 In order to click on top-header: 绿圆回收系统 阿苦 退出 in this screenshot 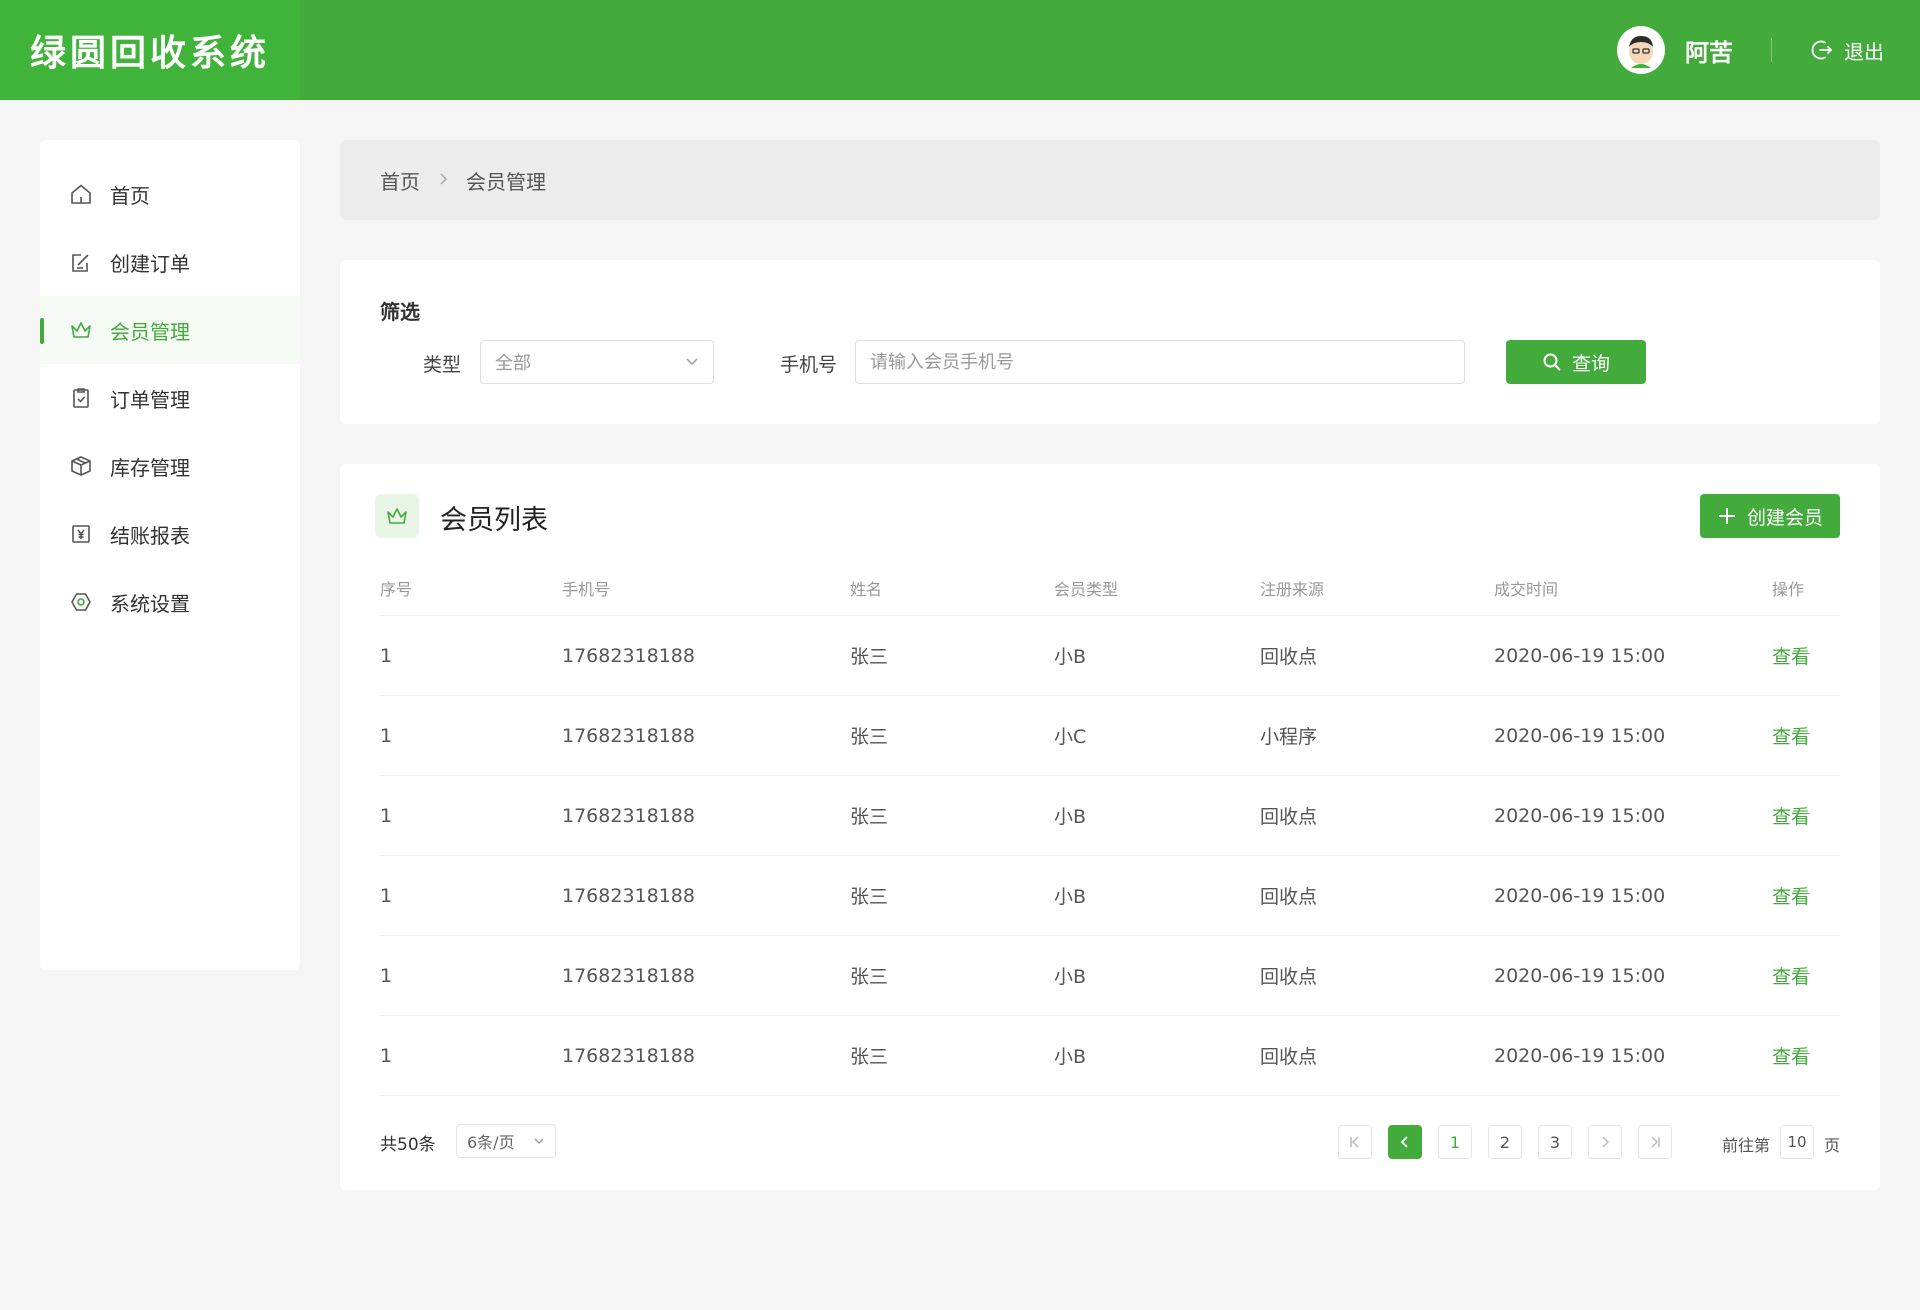, I will do `click(960, 50)`.